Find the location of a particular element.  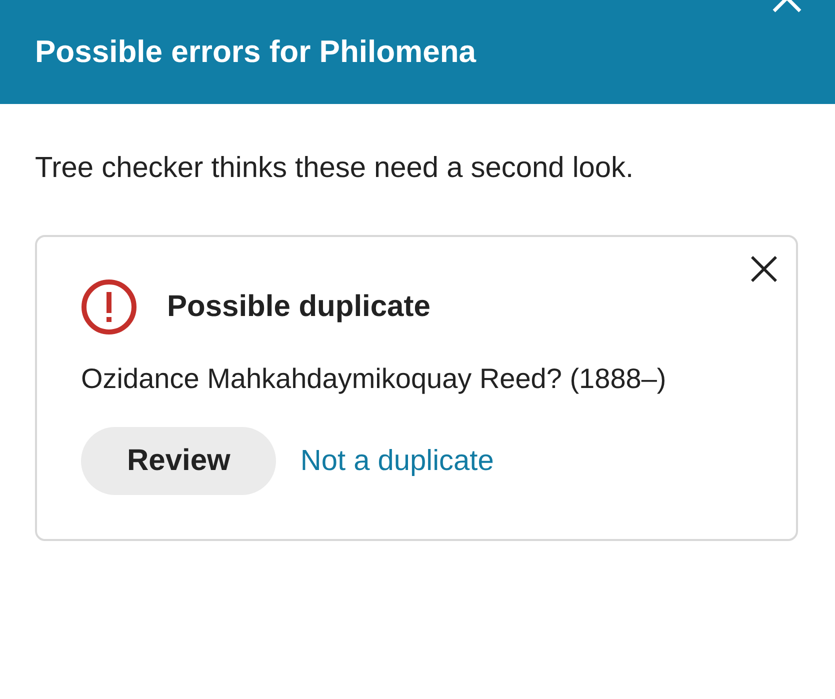

dialog-title: Possible errors for Philomena is located at coordinates (255, 52).